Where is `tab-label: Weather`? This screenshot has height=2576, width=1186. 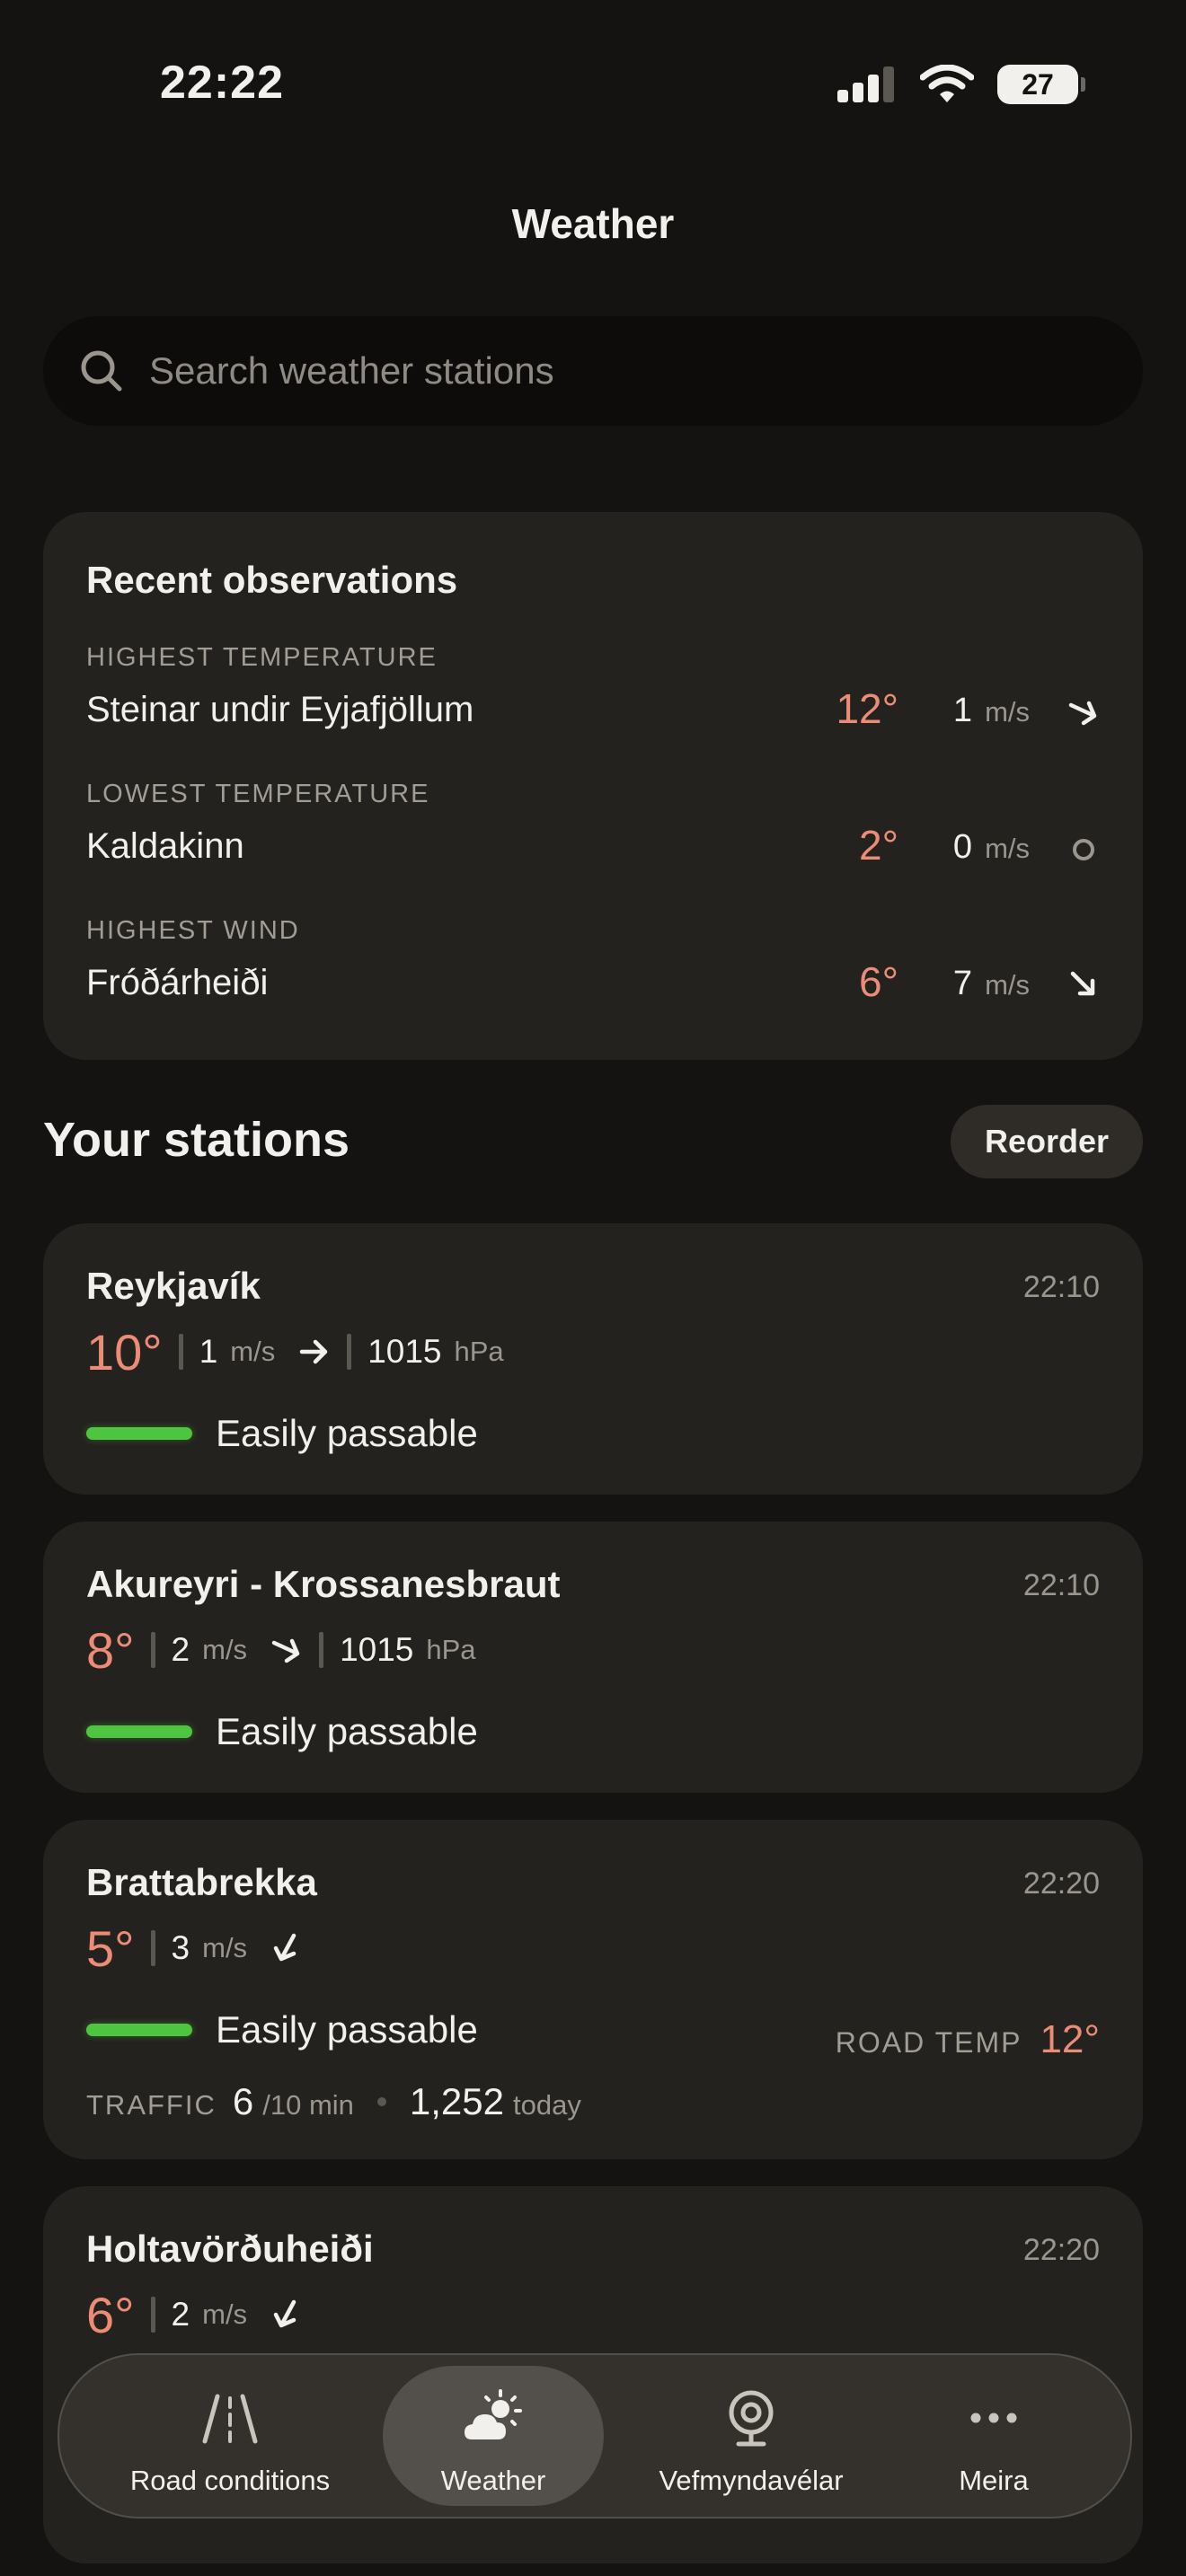 tab-label: Weather is located at coordinates (493, 2480).